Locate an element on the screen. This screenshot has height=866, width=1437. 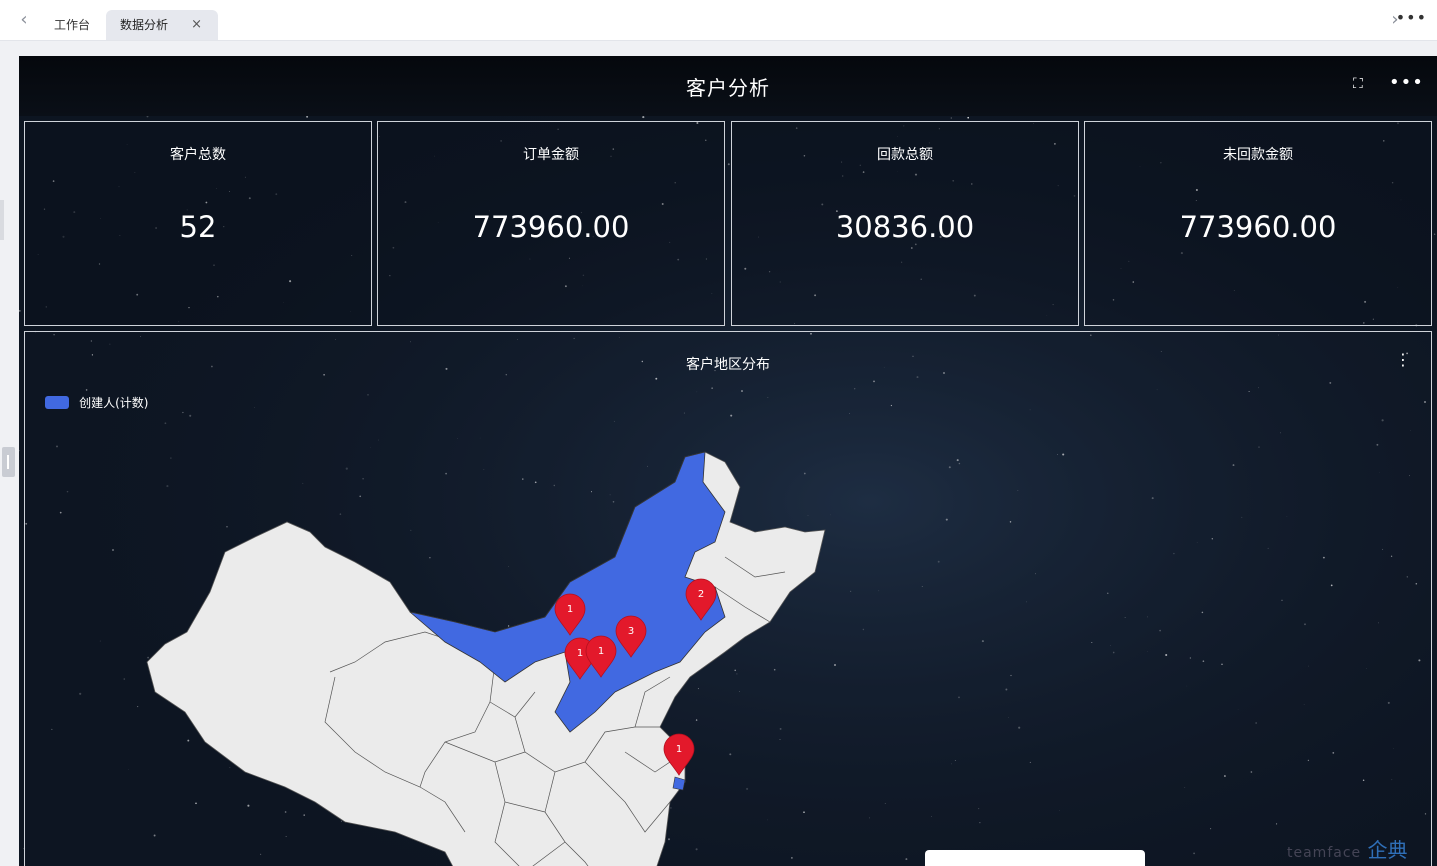
kpi-label: 客户总数 is located at coordinates (198, 155).